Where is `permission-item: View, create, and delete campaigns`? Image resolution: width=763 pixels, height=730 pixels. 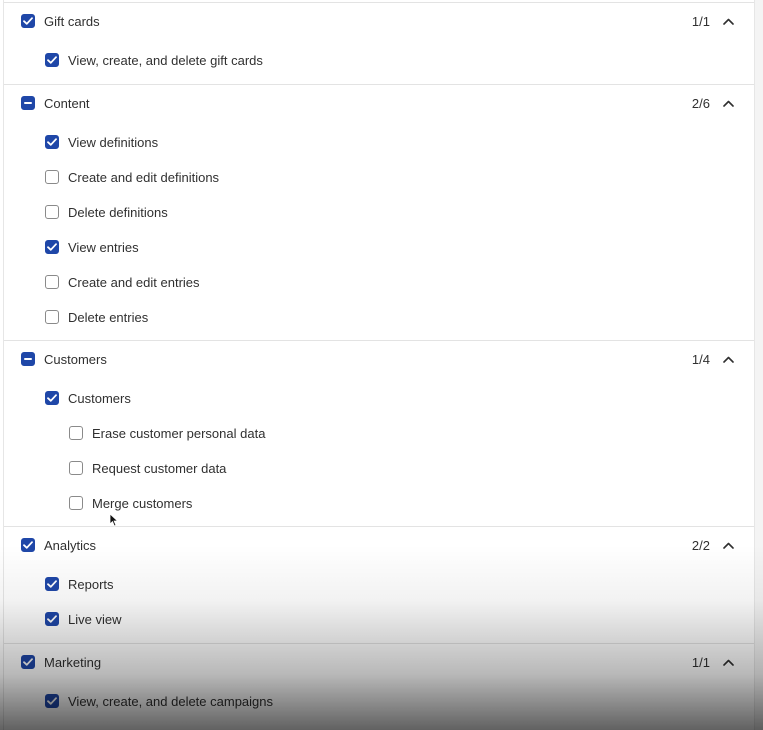
permission-item: View, create, and delete campaigns is located at coordinates (159, 701).